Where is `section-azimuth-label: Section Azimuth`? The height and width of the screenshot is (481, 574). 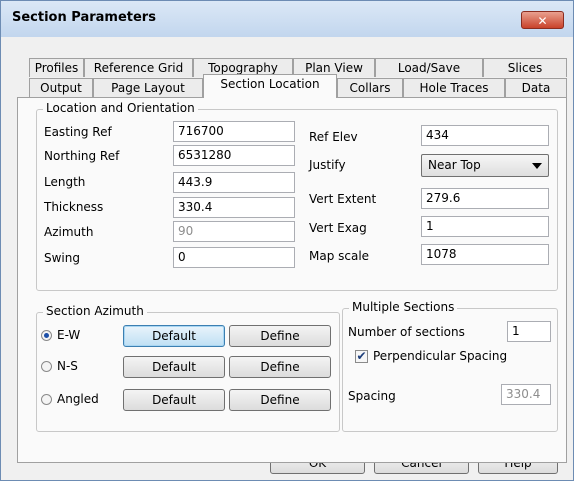
section-azimuth-label: Section Azimuth is located at coordinates (95, 311).